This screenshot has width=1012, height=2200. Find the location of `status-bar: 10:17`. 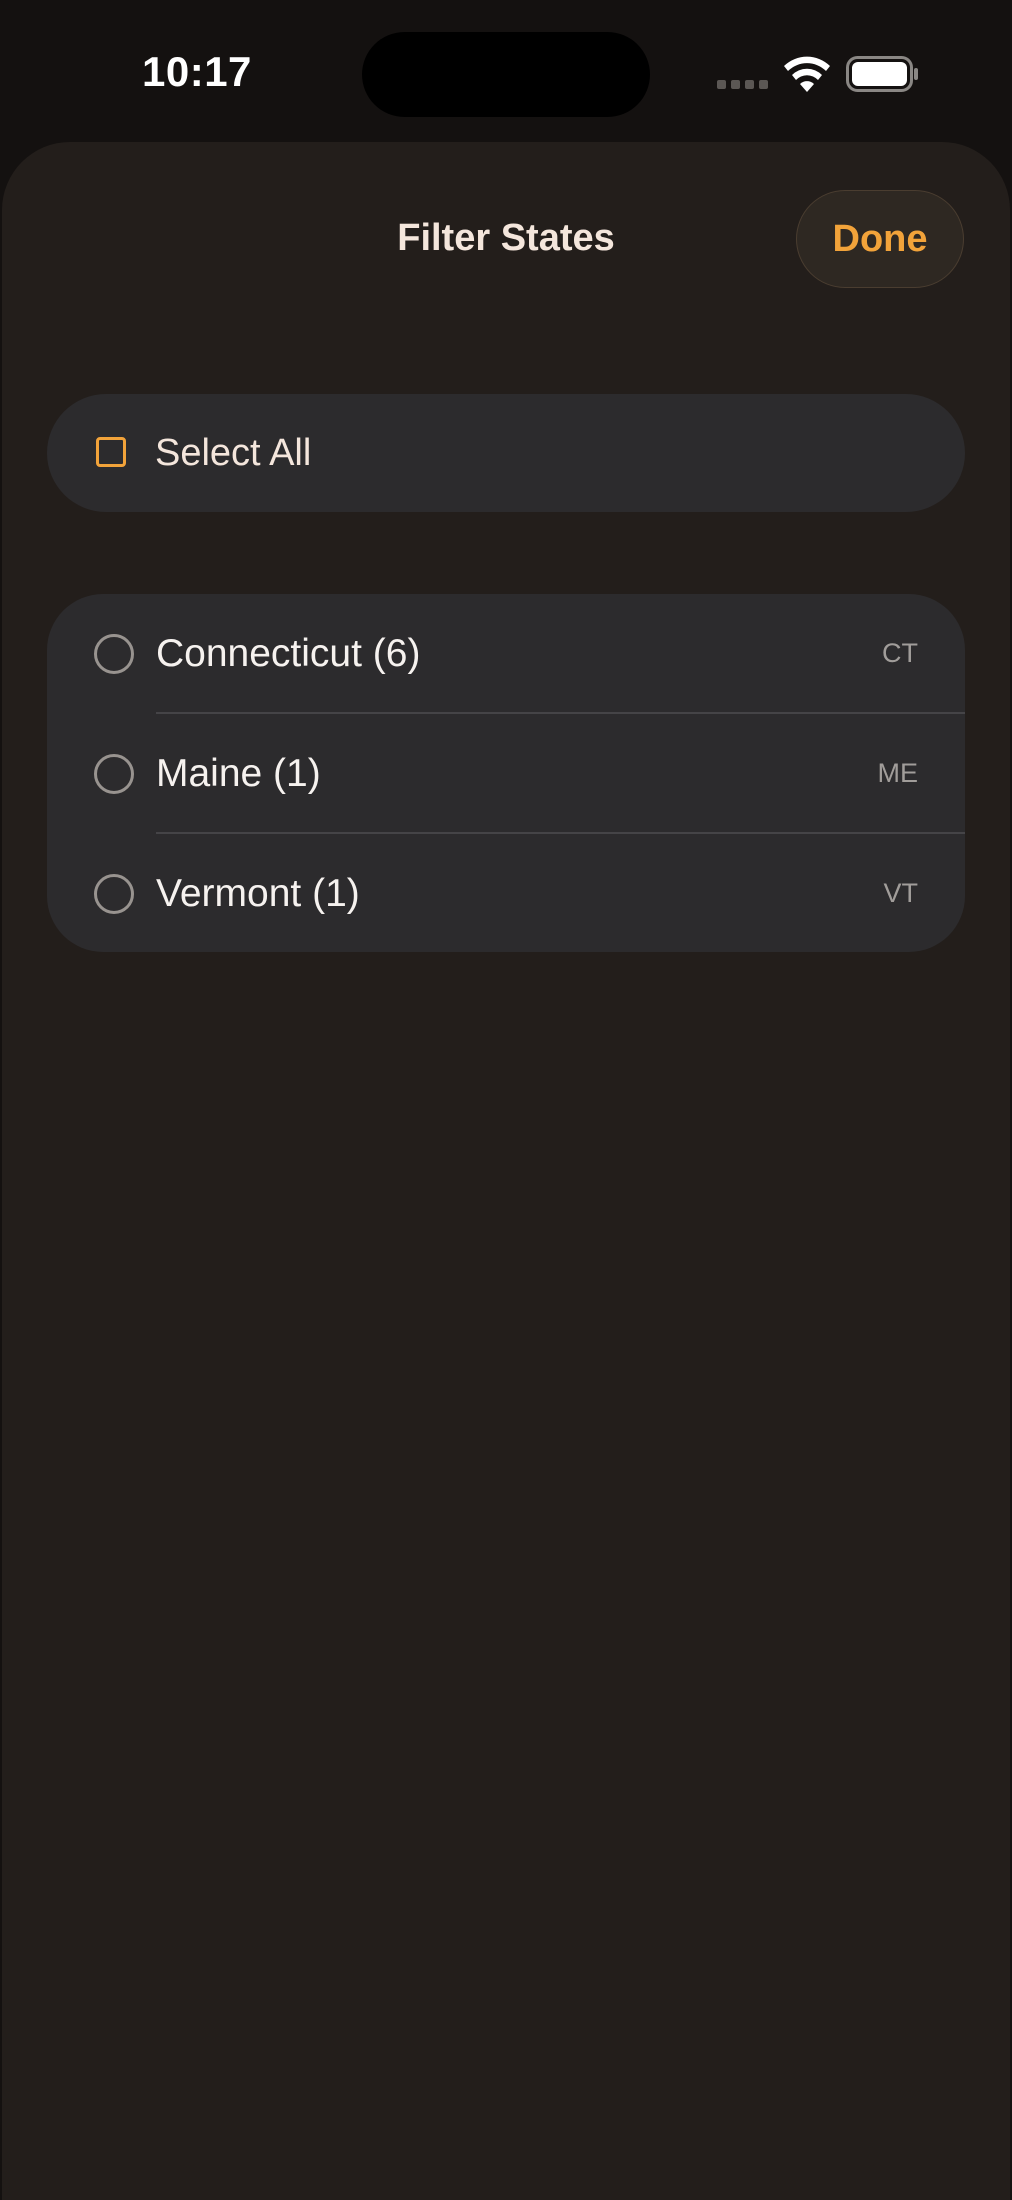

status-bar: 10:17 is located at coordinates (506, 70).